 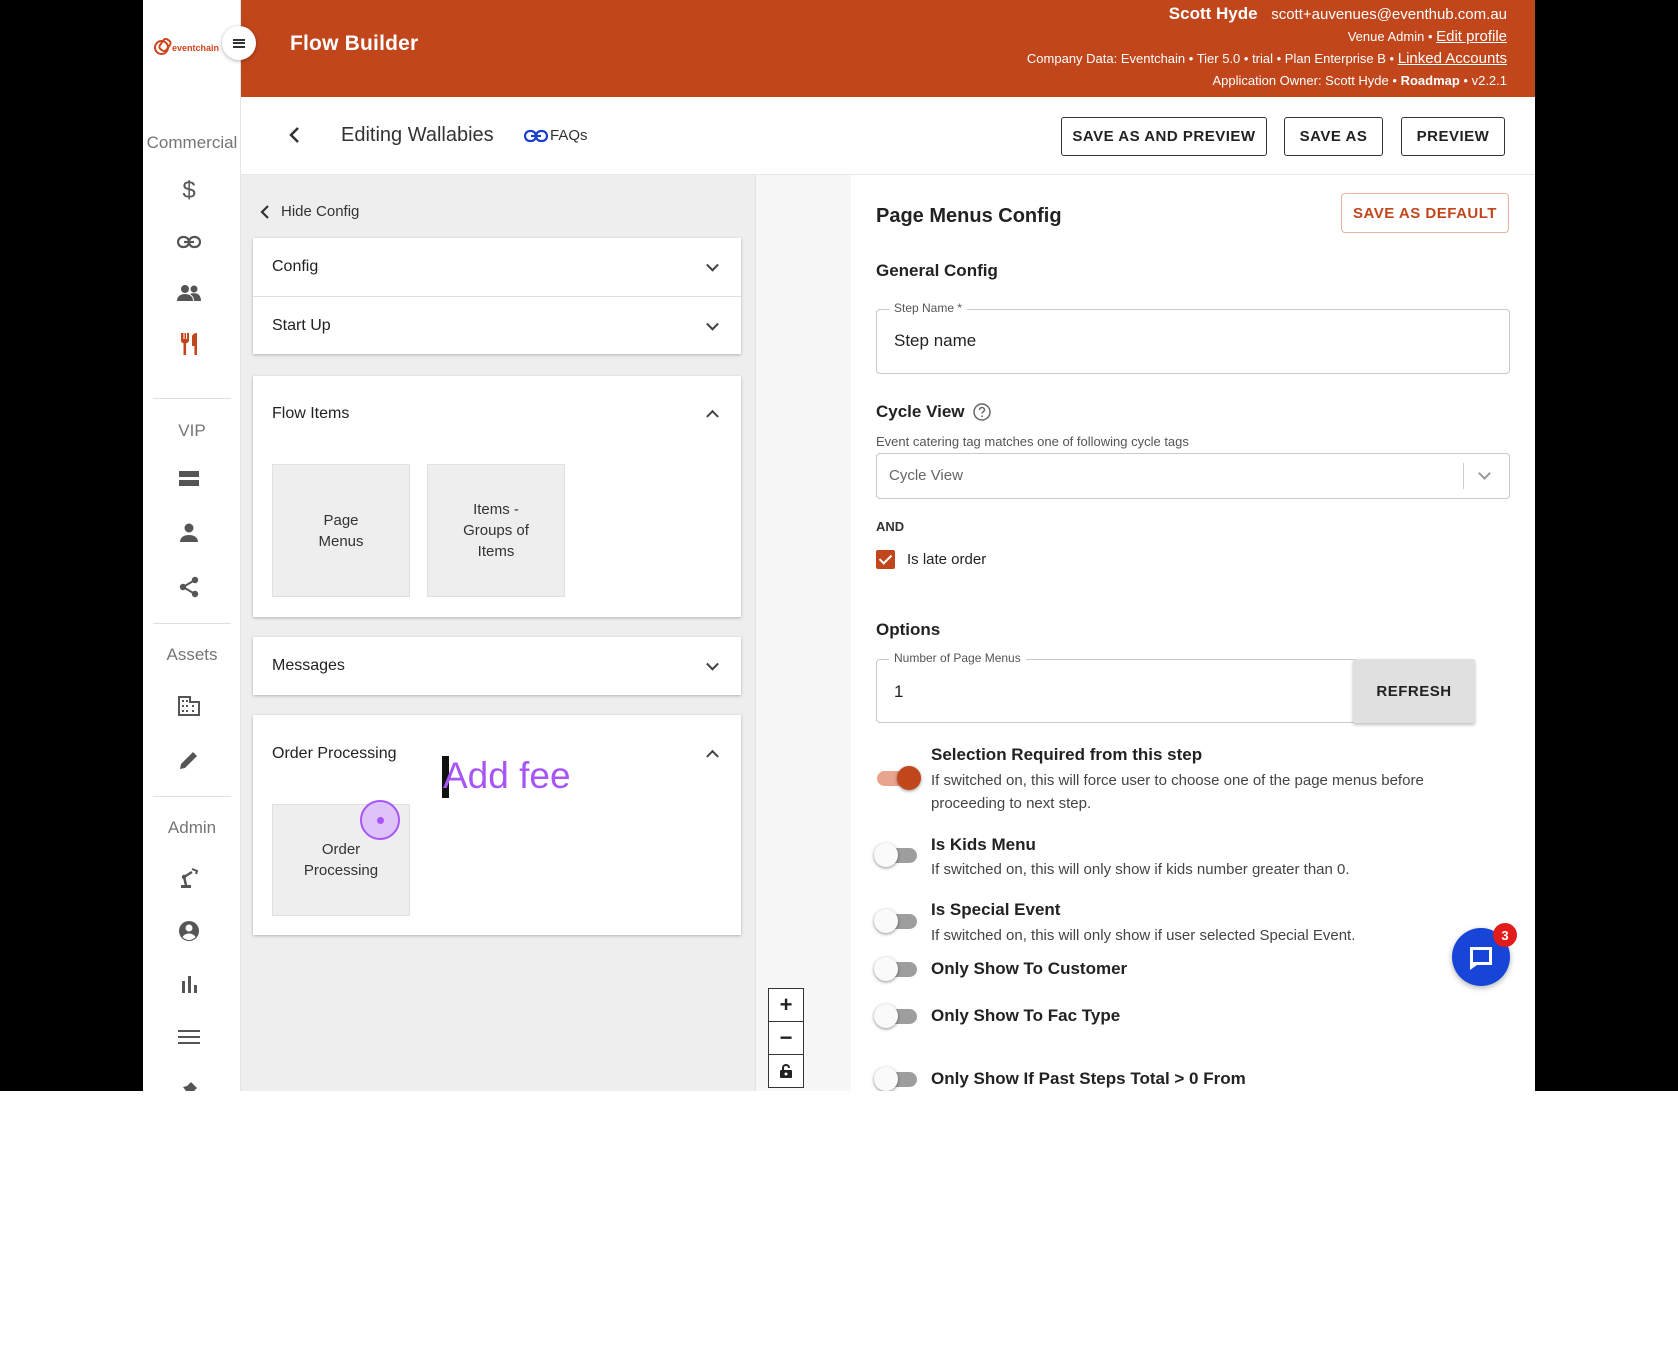 I want to click on chat-notification-badge: 3, so click(x=1505, y=935).